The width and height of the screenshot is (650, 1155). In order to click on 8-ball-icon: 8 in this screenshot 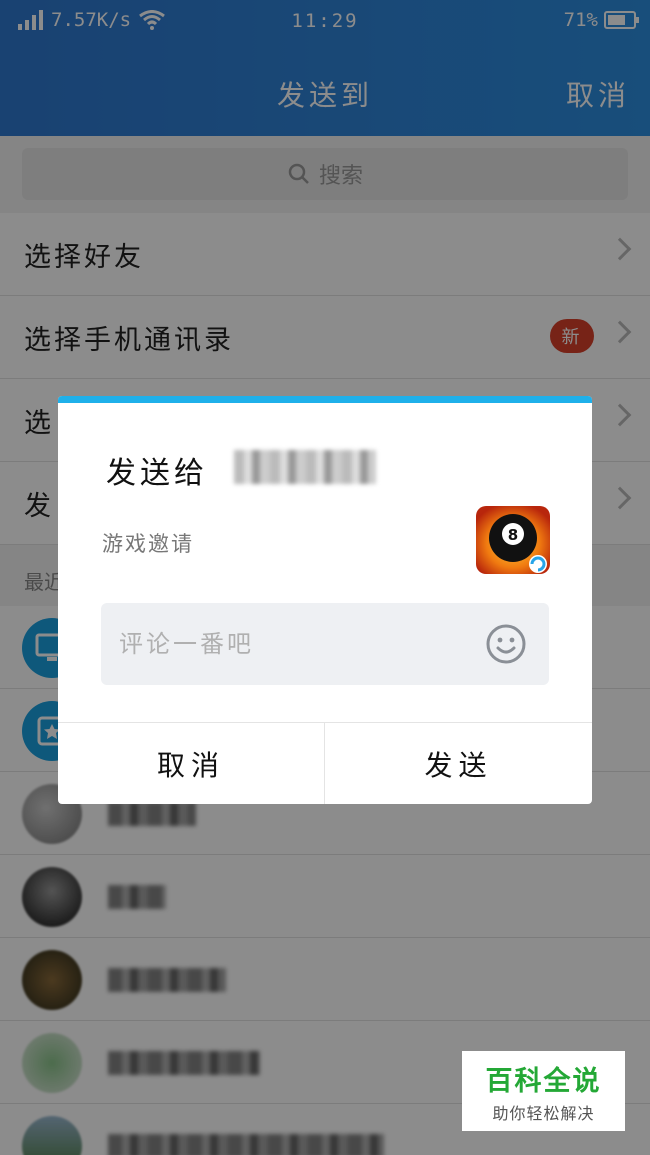, I will do `click(513, 540)`.